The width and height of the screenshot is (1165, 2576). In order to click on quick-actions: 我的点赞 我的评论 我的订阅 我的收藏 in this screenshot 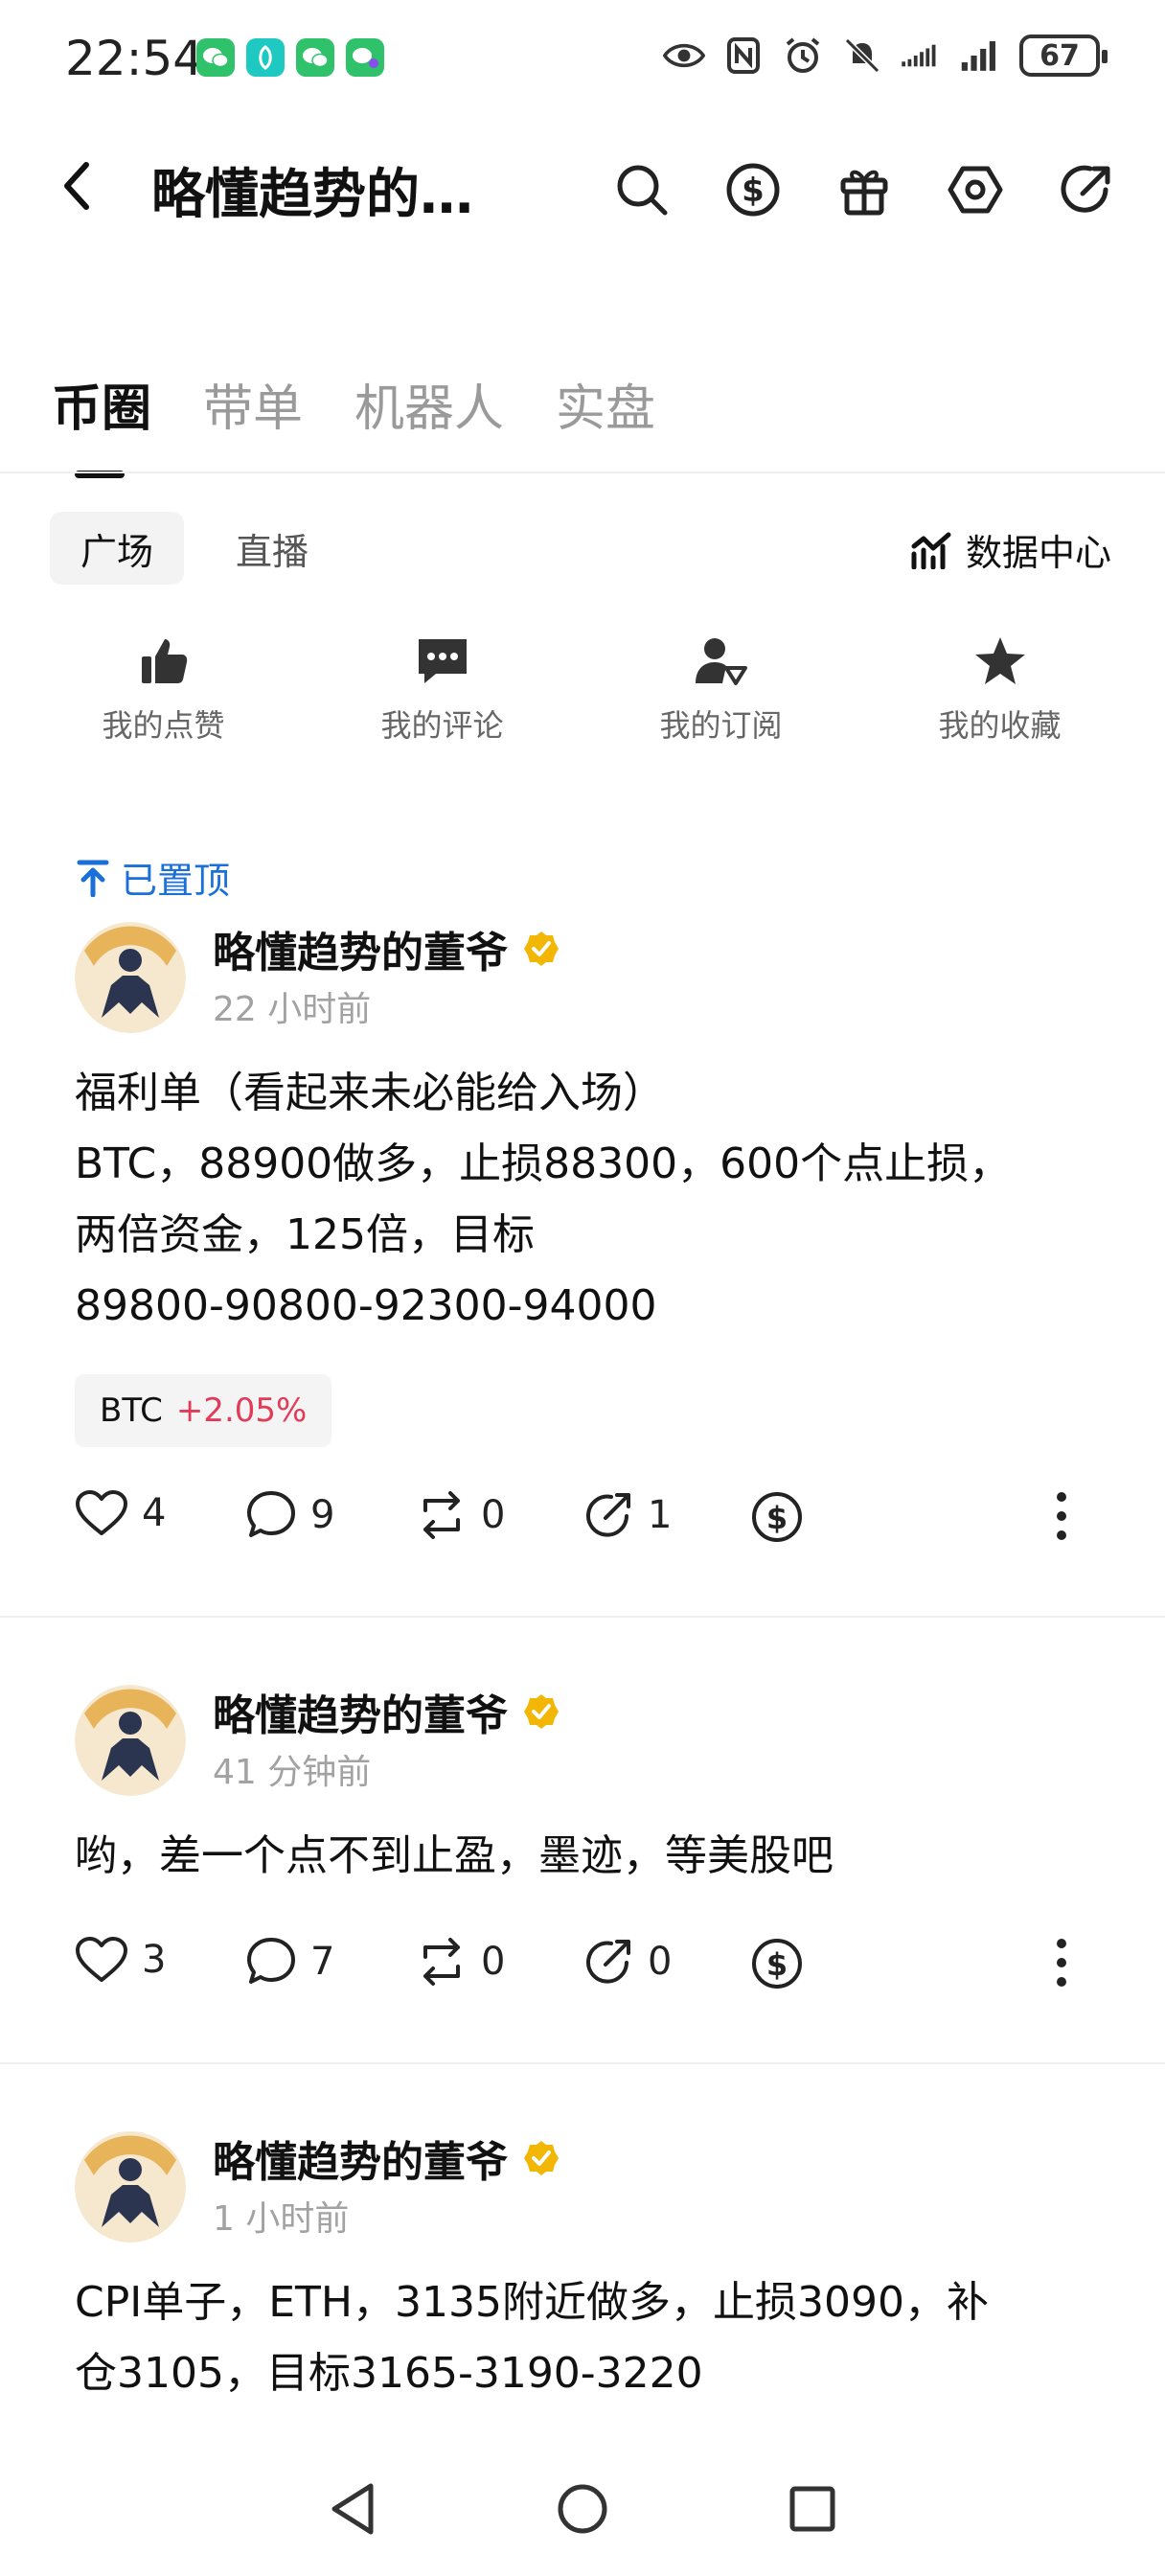, I will do `click(582, 689)`.